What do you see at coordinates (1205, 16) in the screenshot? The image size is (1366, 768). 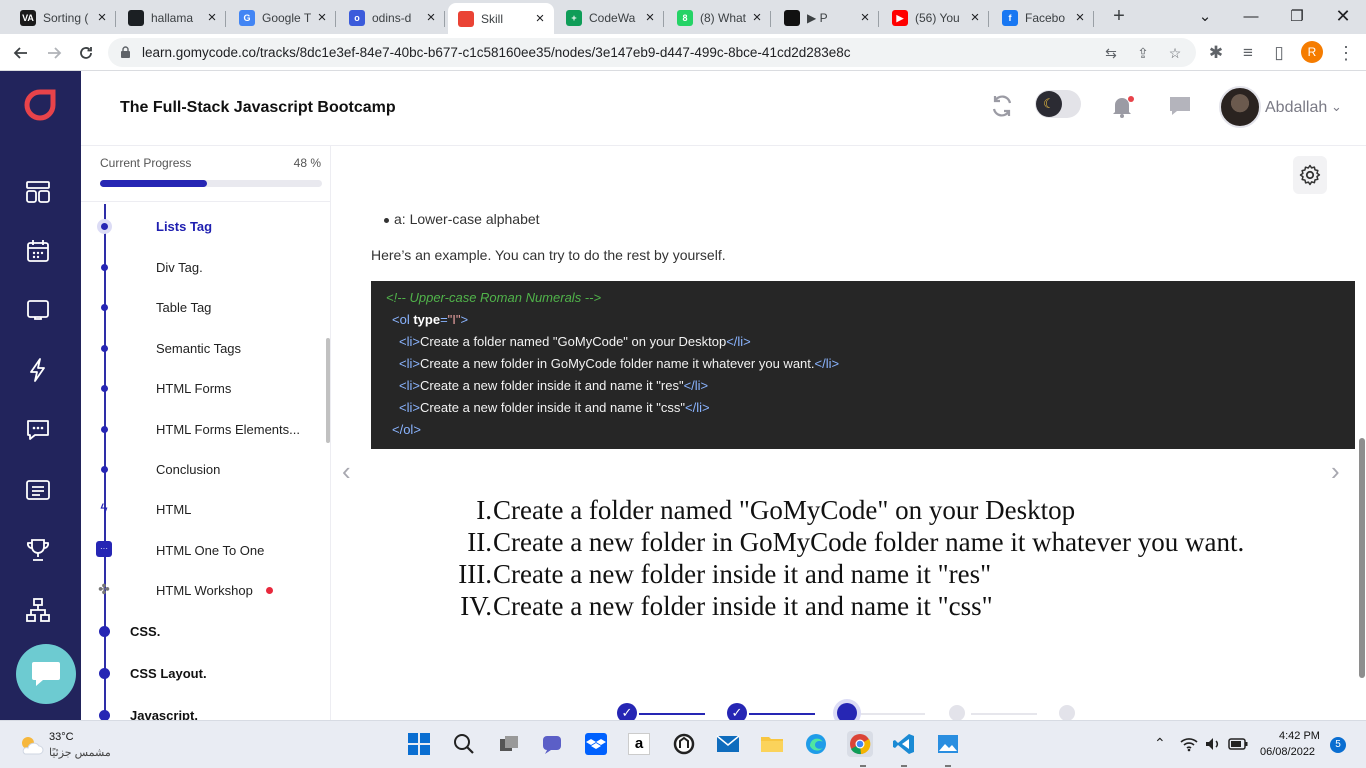 I see `tab-search-icon: ⌄` at bounding box center [1205, 16].